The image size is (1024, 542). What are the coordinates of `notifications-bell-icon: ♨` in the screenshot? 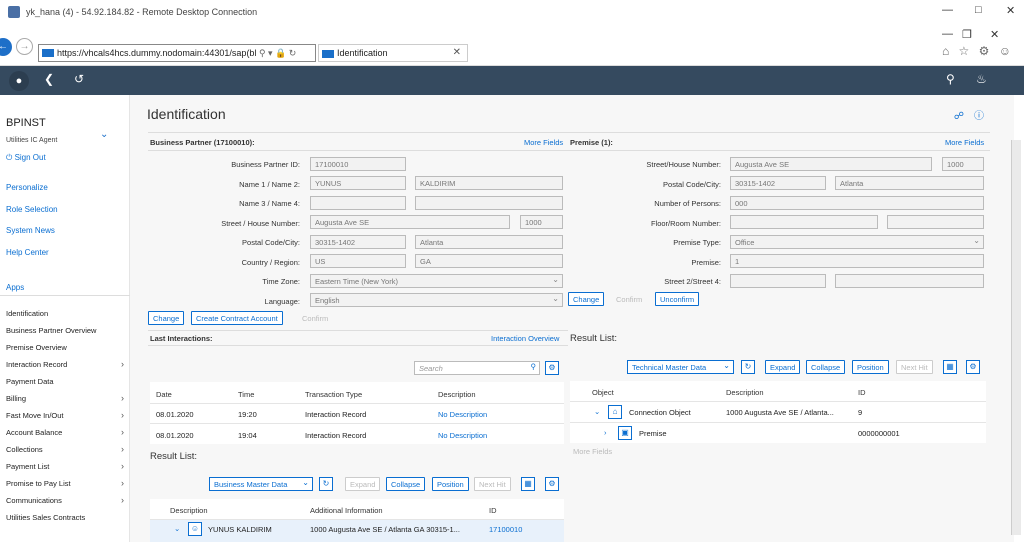 It's located at (981, 79).